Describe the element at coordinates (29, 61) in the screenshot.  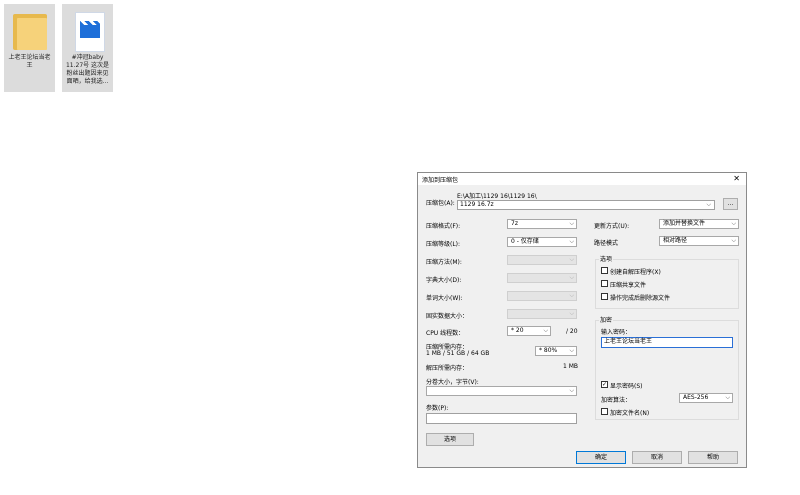
I see `desktop-item-label: 上老王论坛当老王` at that location.